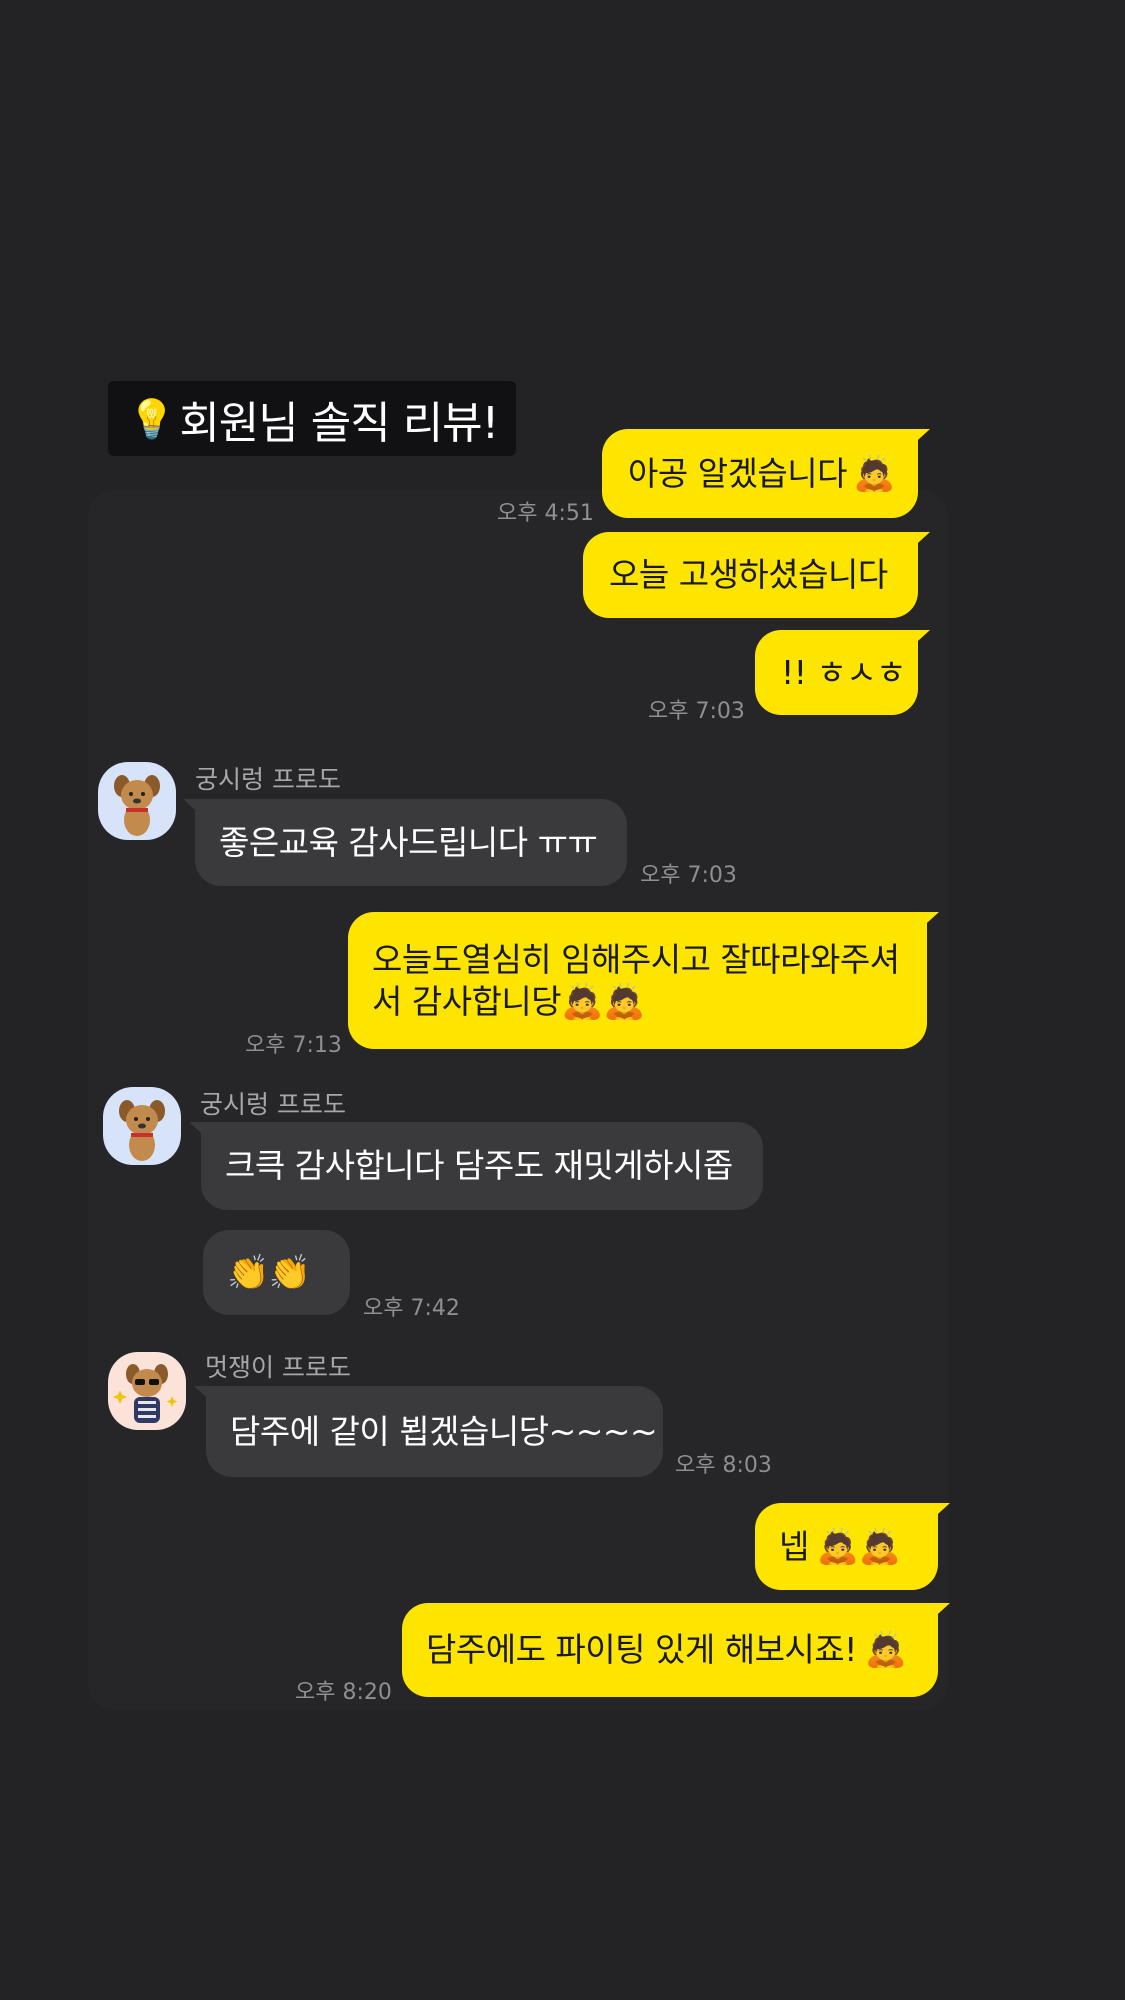 This screenshot has height=2000, width=1125. What do you see at coordinates (479, 1165) in the screenshot?
I see `message-text: 크큭 감사합니다 담주도 재밋게하시좁` at bounding box center [479, 1165].